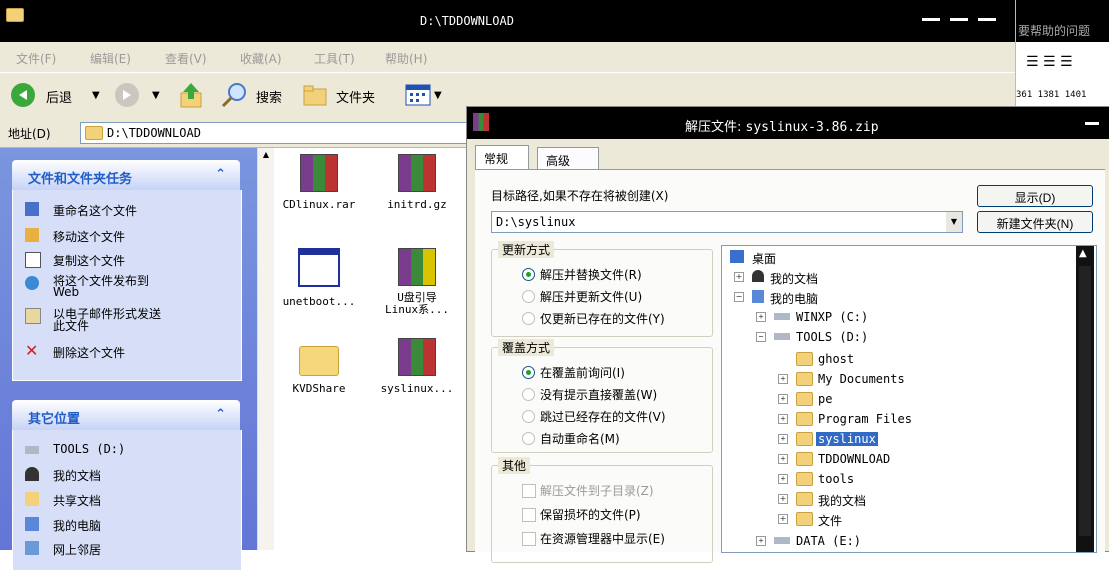 This screenshot has height=571, width=1109. I want to click on menu-file: 文件(F), so click(36, 58).